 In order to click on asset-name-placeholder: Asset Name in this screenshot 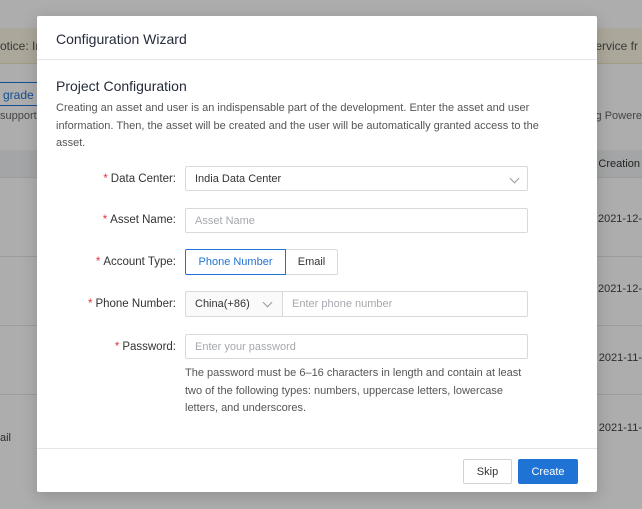, I will do `click(225, 221)`.